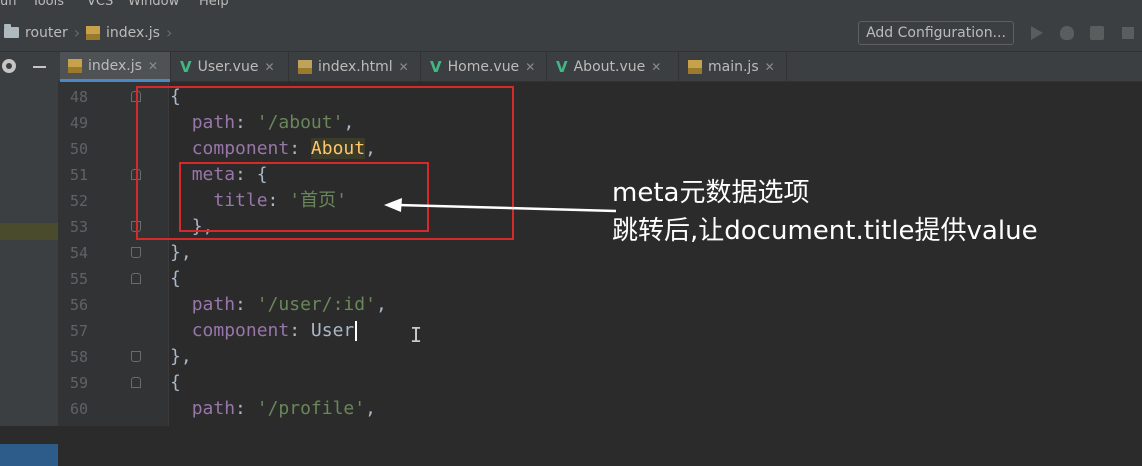 Image resolution: width=1142 pixels, height=466 pixels. I want to click on code-text: path: '/profile',, so click(283, 408).